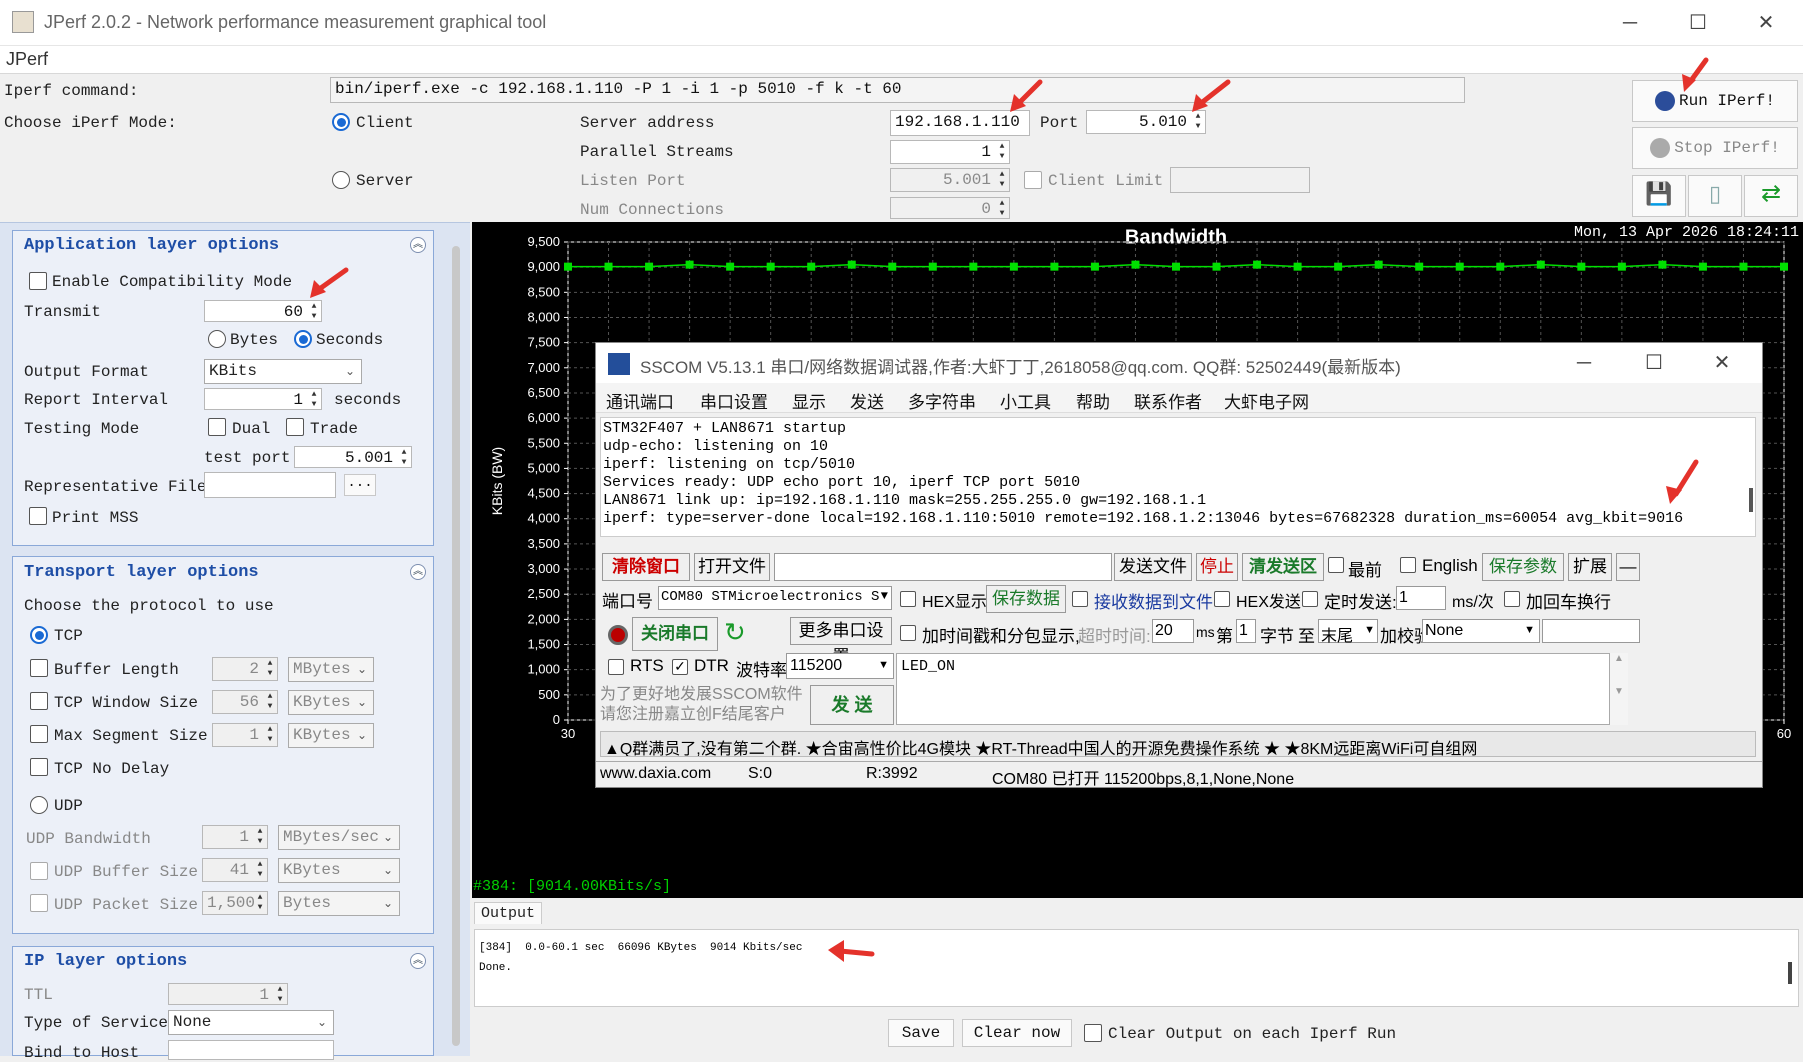  What do you see at coordinates (38, 281) in the screenshot?
I see `compat-checkbox` at bounding box center [38, 281].